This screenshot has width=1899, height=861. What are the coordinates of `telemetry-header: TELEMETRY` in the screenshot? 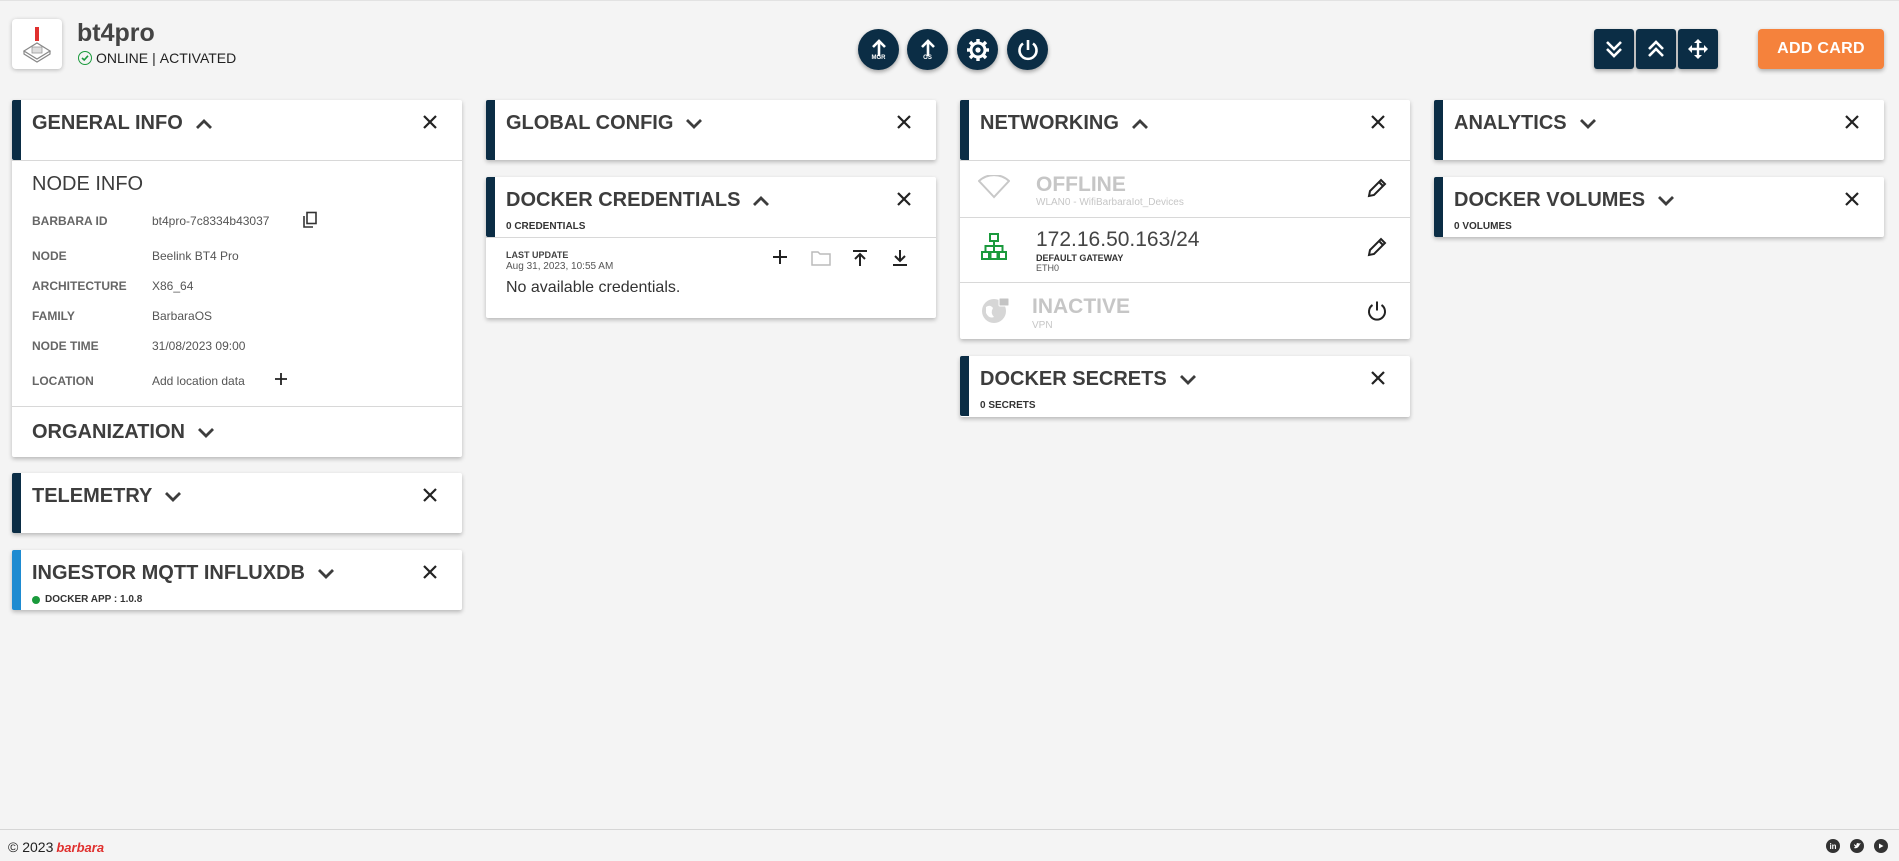 It's located at (107, 496).